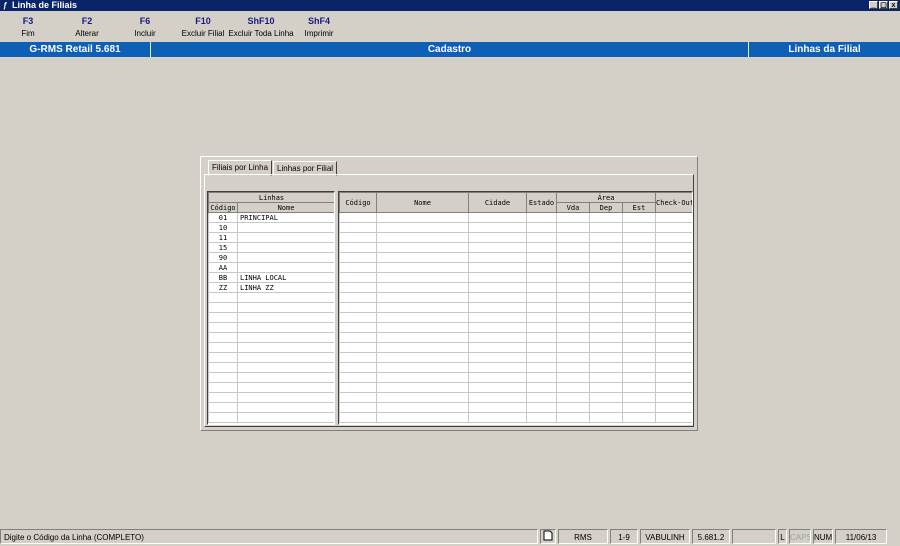 The height and width of the screenshot is (546, 900). What do you see at coordinates (271, 227) in the screenshot?
I see `table-row: 10` at bounding box center [271, 227].